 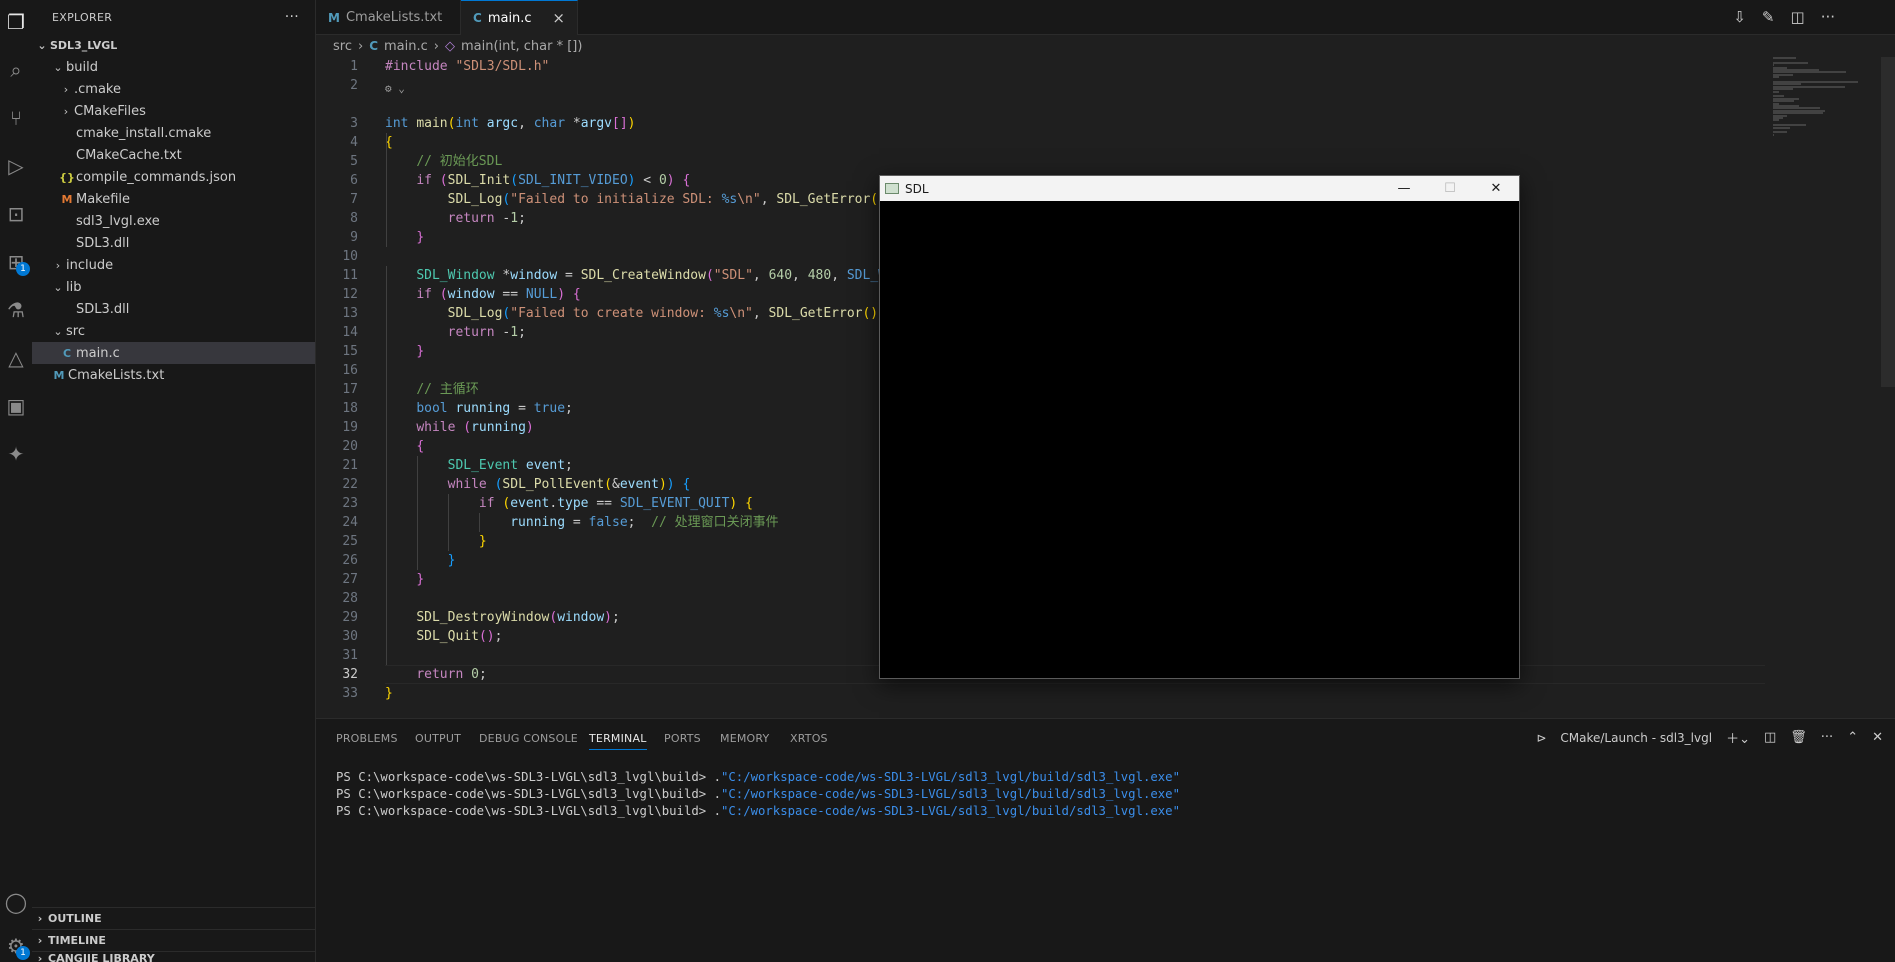 What do you see at coordinates (581, 522) in the screenshot?
I see `code-line: running = false; // 处理窗口关闭事件` at bounding box center [581, 522].